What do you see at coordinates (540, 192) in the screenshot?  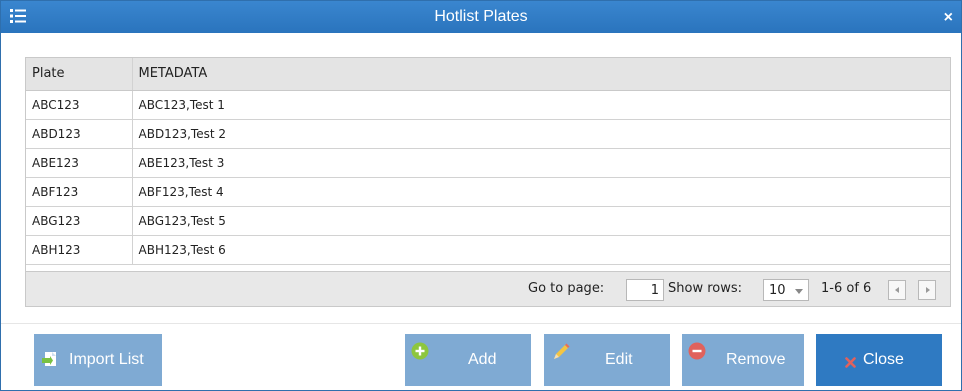 I see `metadata-cell: ABF123,Test 4` at bounding box center [540, 192].